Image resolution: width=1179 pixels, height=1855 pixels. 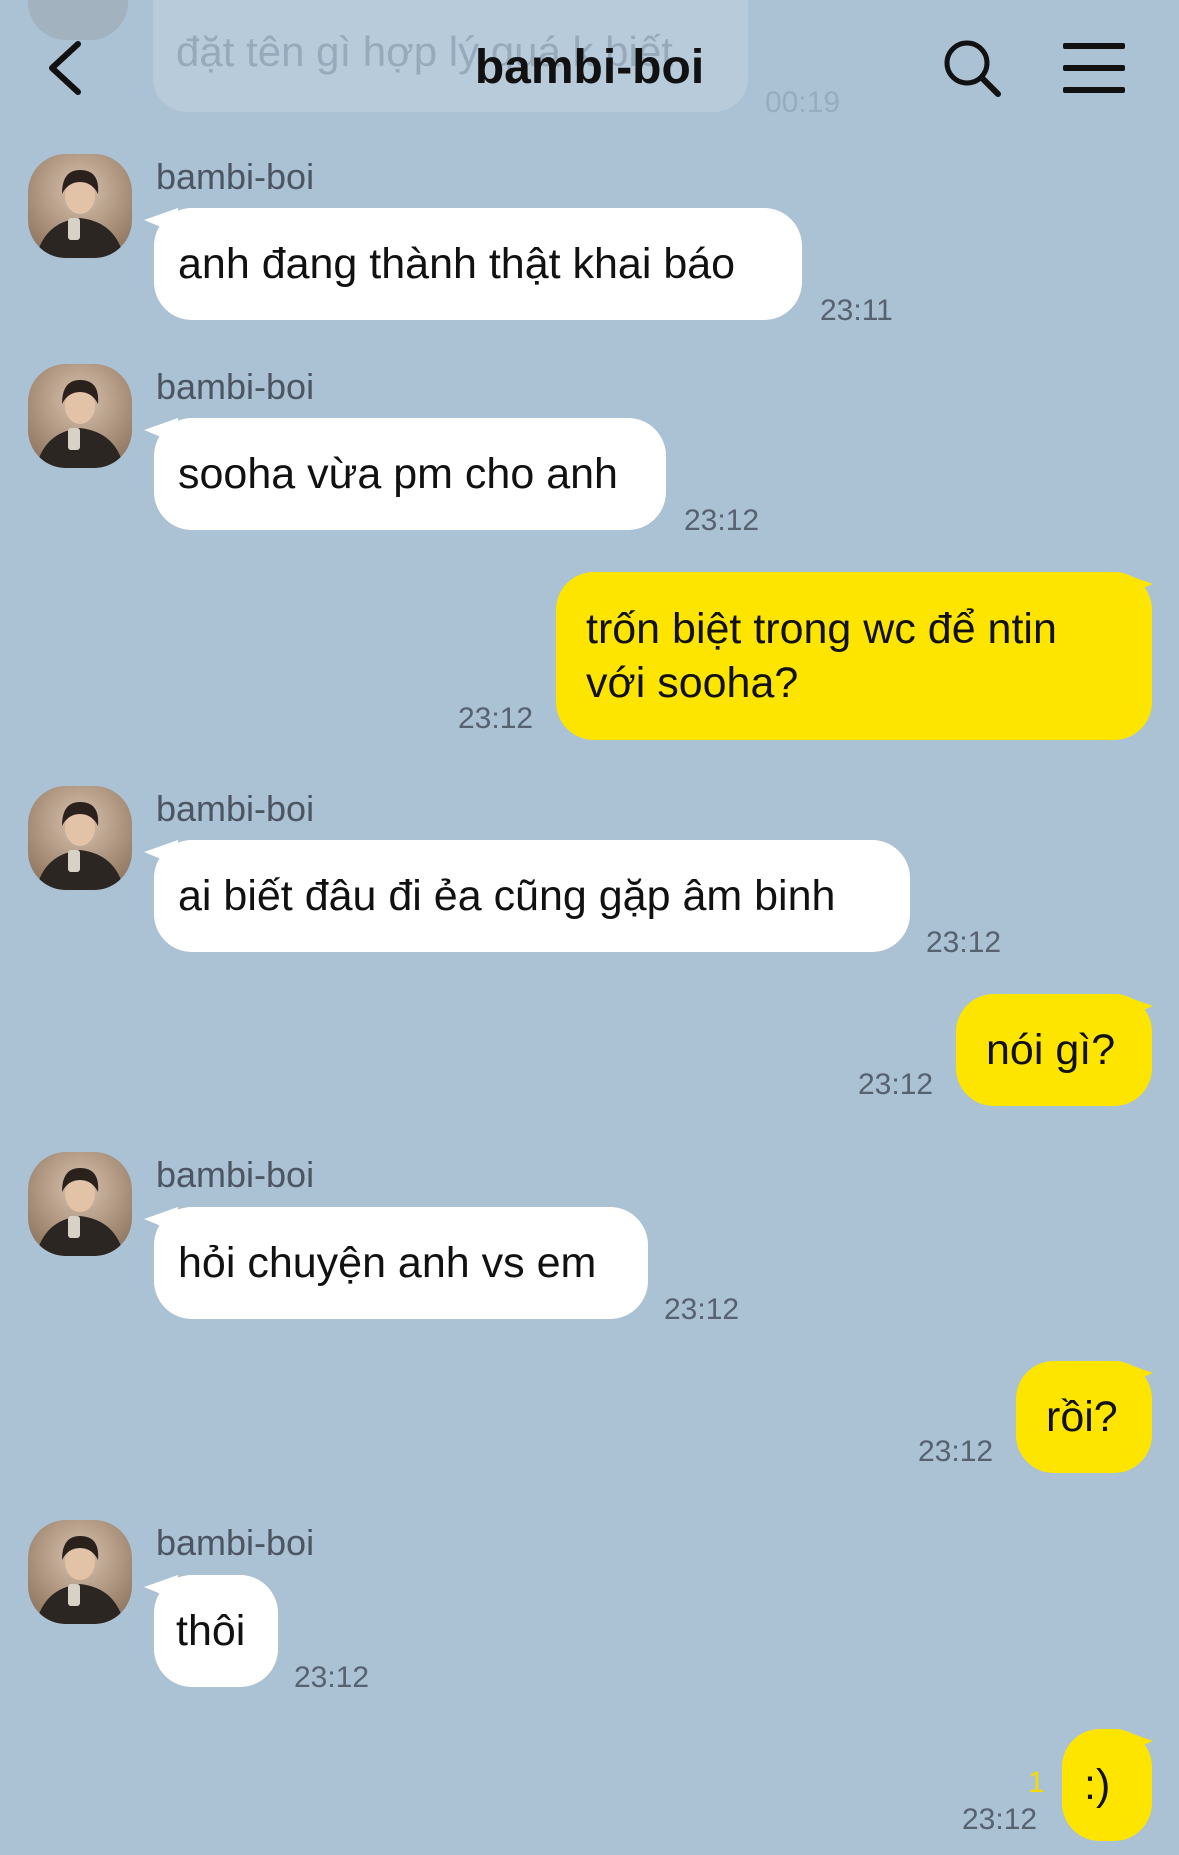 I want to click on message-time: 23:11, so click(x=856, y=310).